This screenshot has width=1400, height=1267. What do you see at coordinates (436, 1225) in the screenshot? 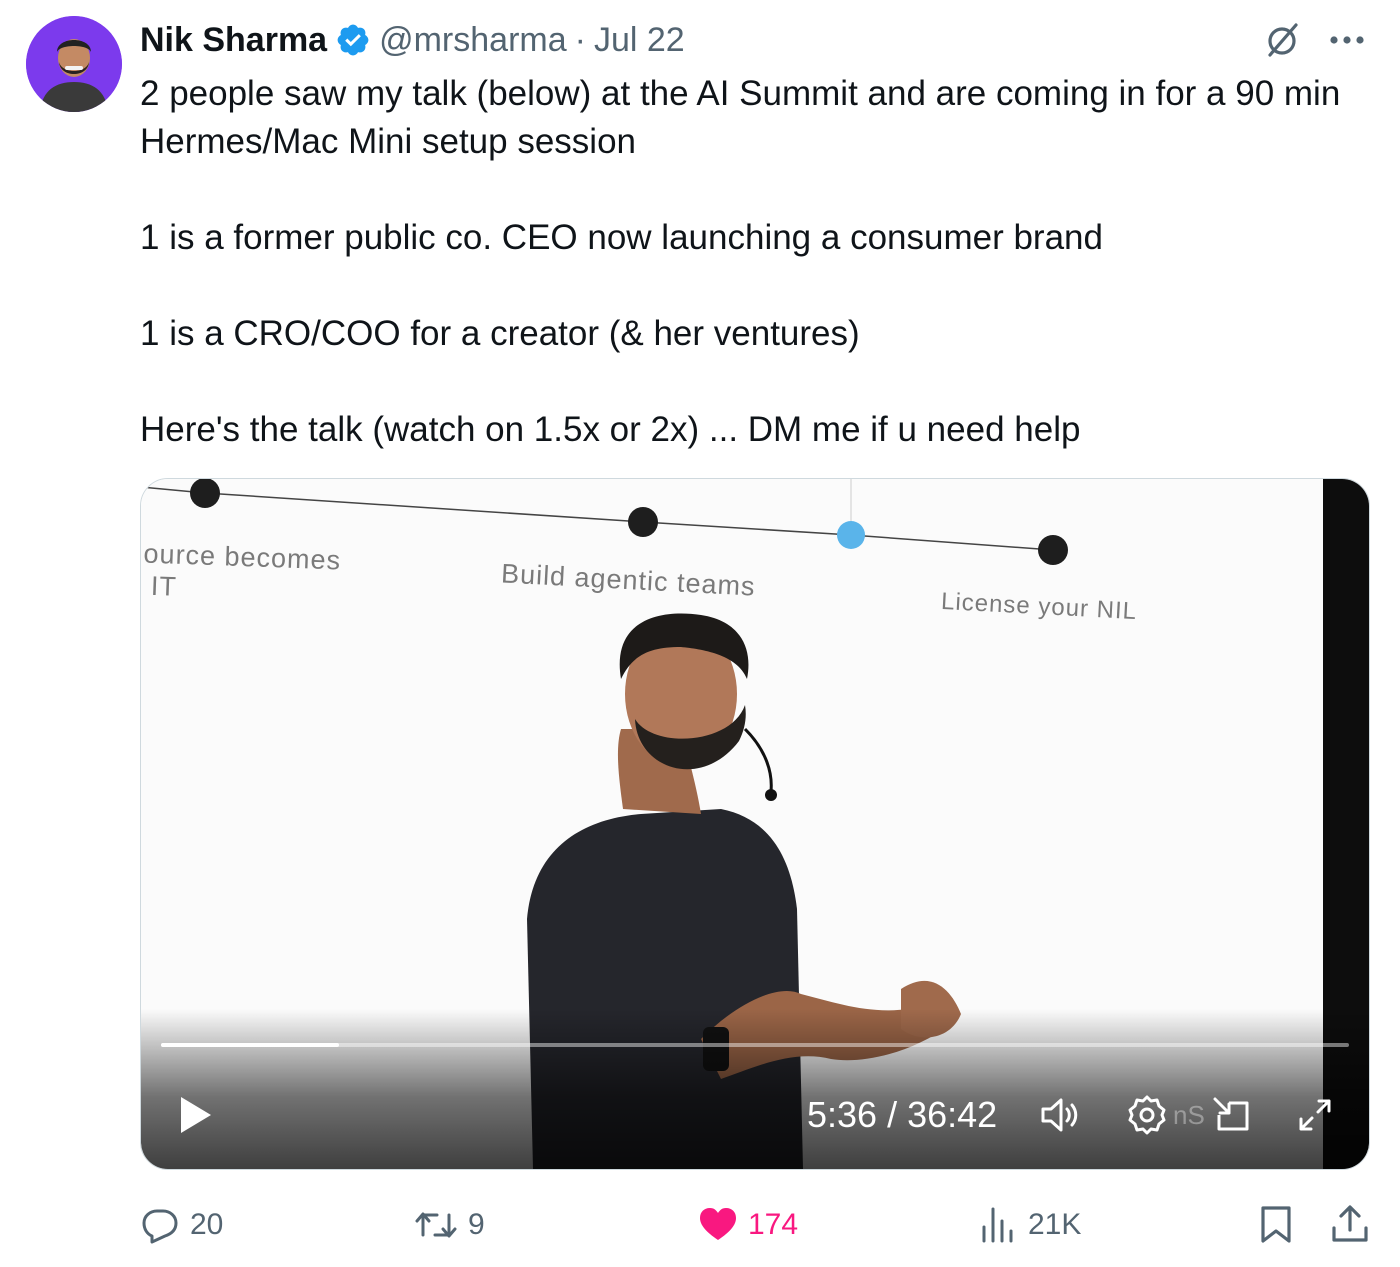
I see `repost-icon` at bounding box center [436, 1225].